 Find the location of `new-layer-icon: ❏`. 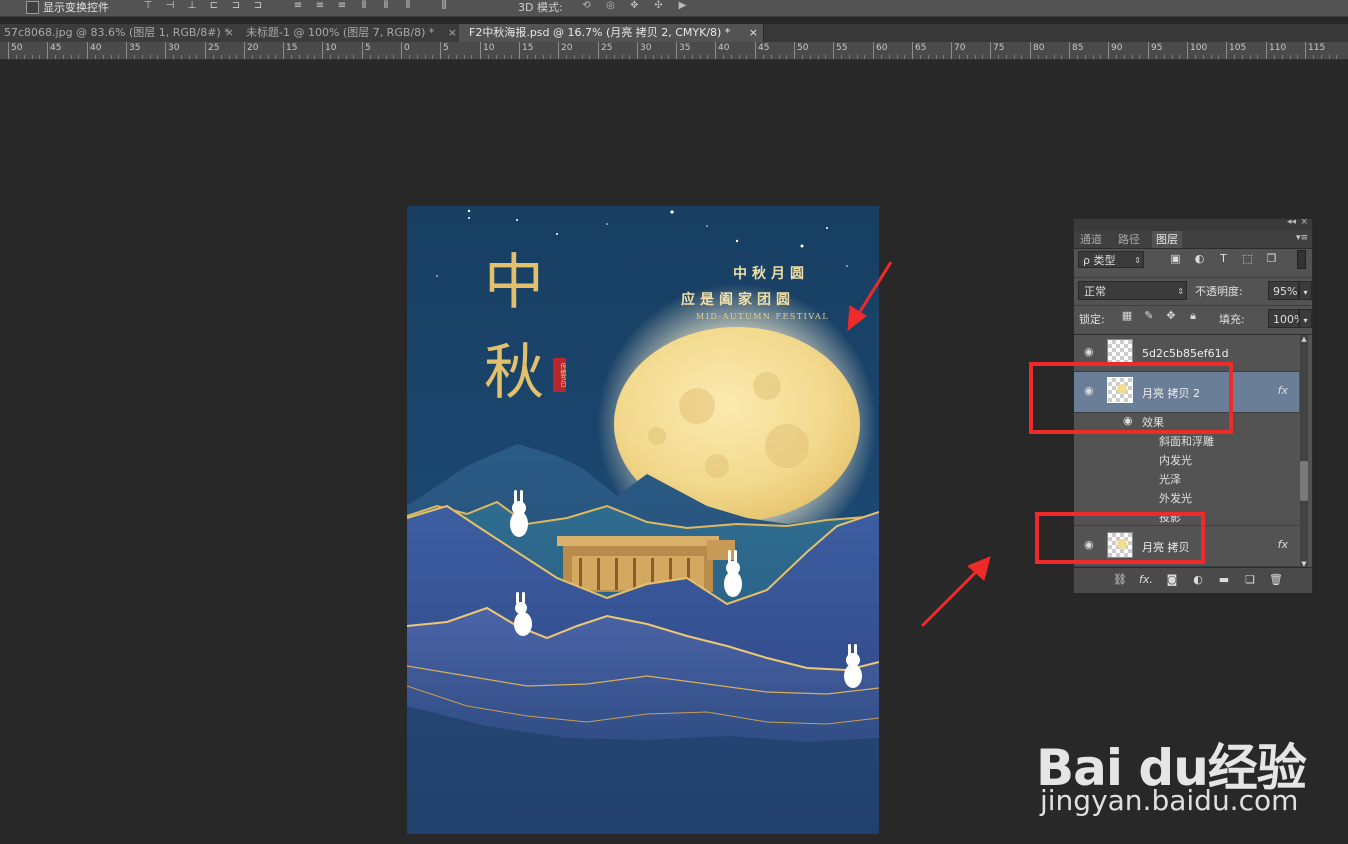

new-layer-icon: ❏ is located at coordinates (1250, 580).